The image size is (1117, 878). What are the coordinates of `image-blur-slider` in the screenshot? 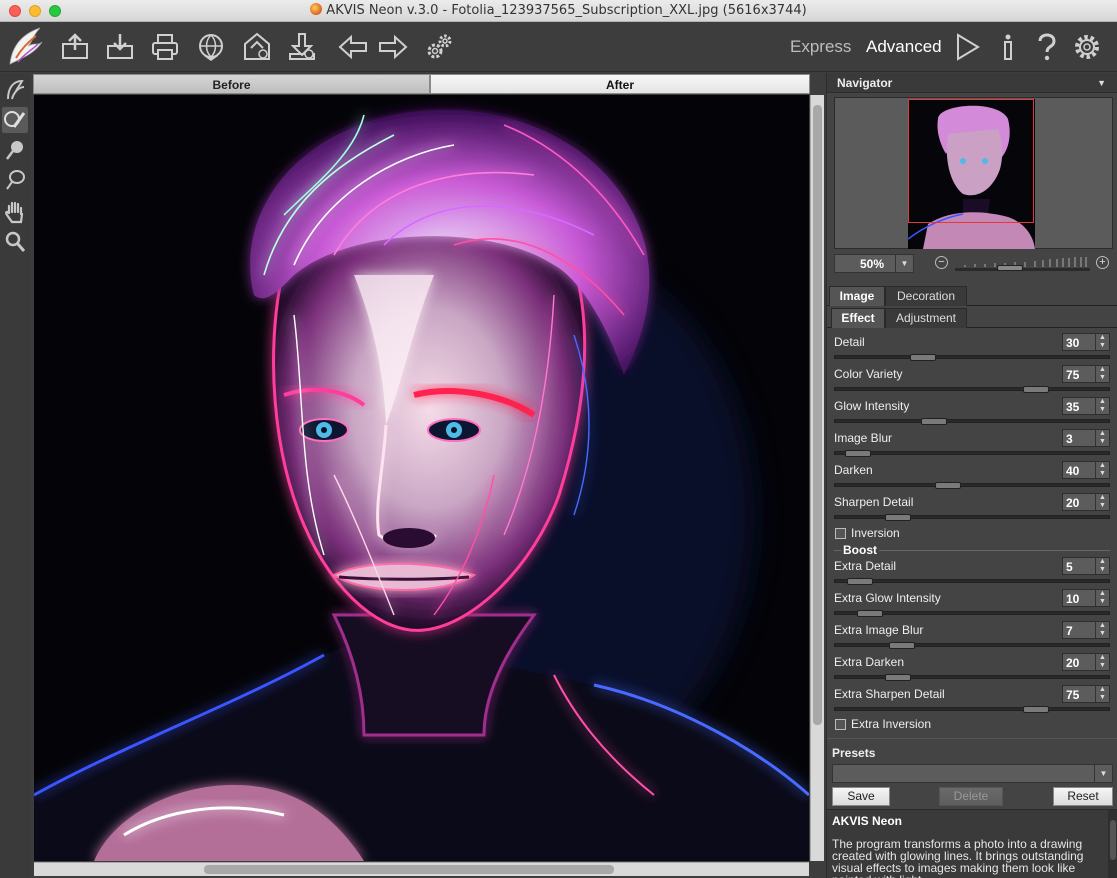 It's located at (972, 453).